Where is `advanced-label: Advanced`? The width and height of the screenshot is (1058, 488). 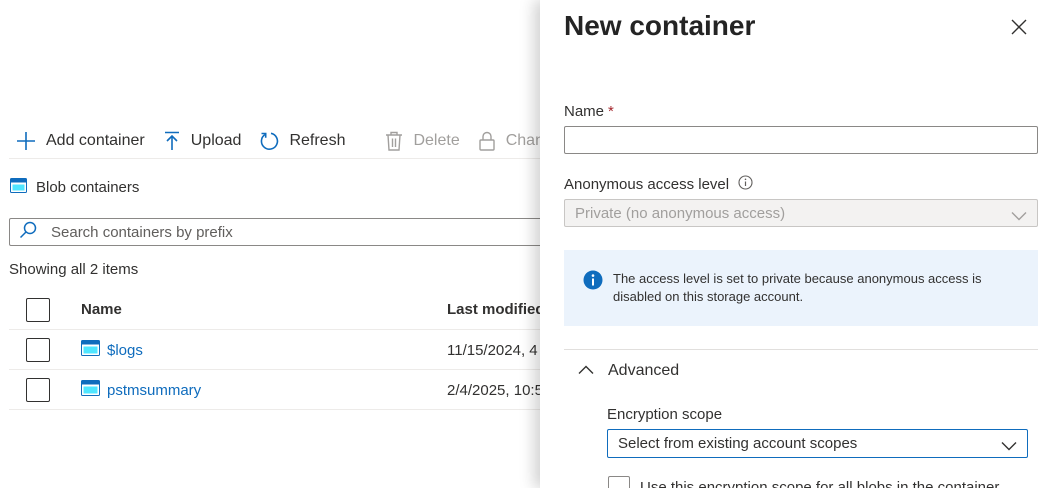 advanced-label: Advanced is located at coordinates (644, 370).